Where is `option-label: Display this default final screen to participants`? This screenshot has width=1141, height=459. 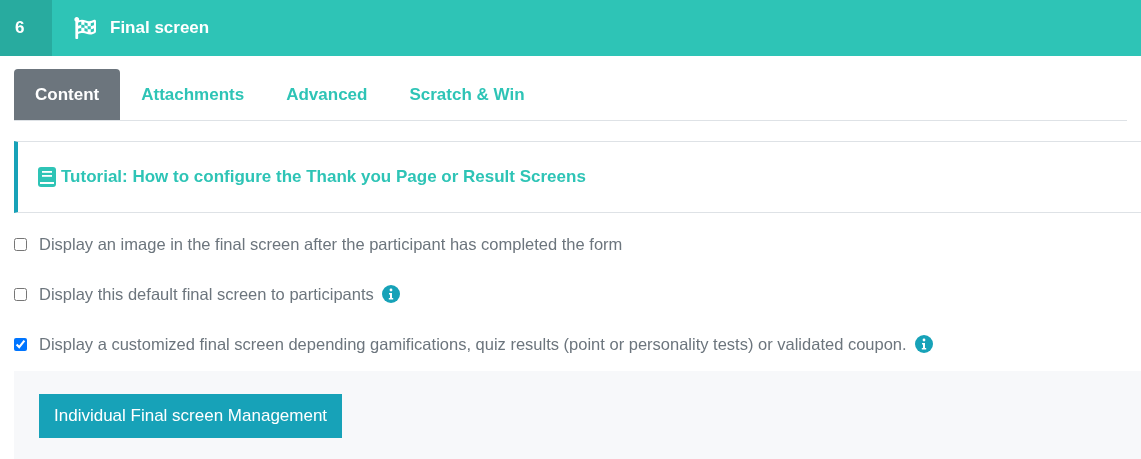
option-label: Display this default final screen to participants is located at coordinates (206, 294).